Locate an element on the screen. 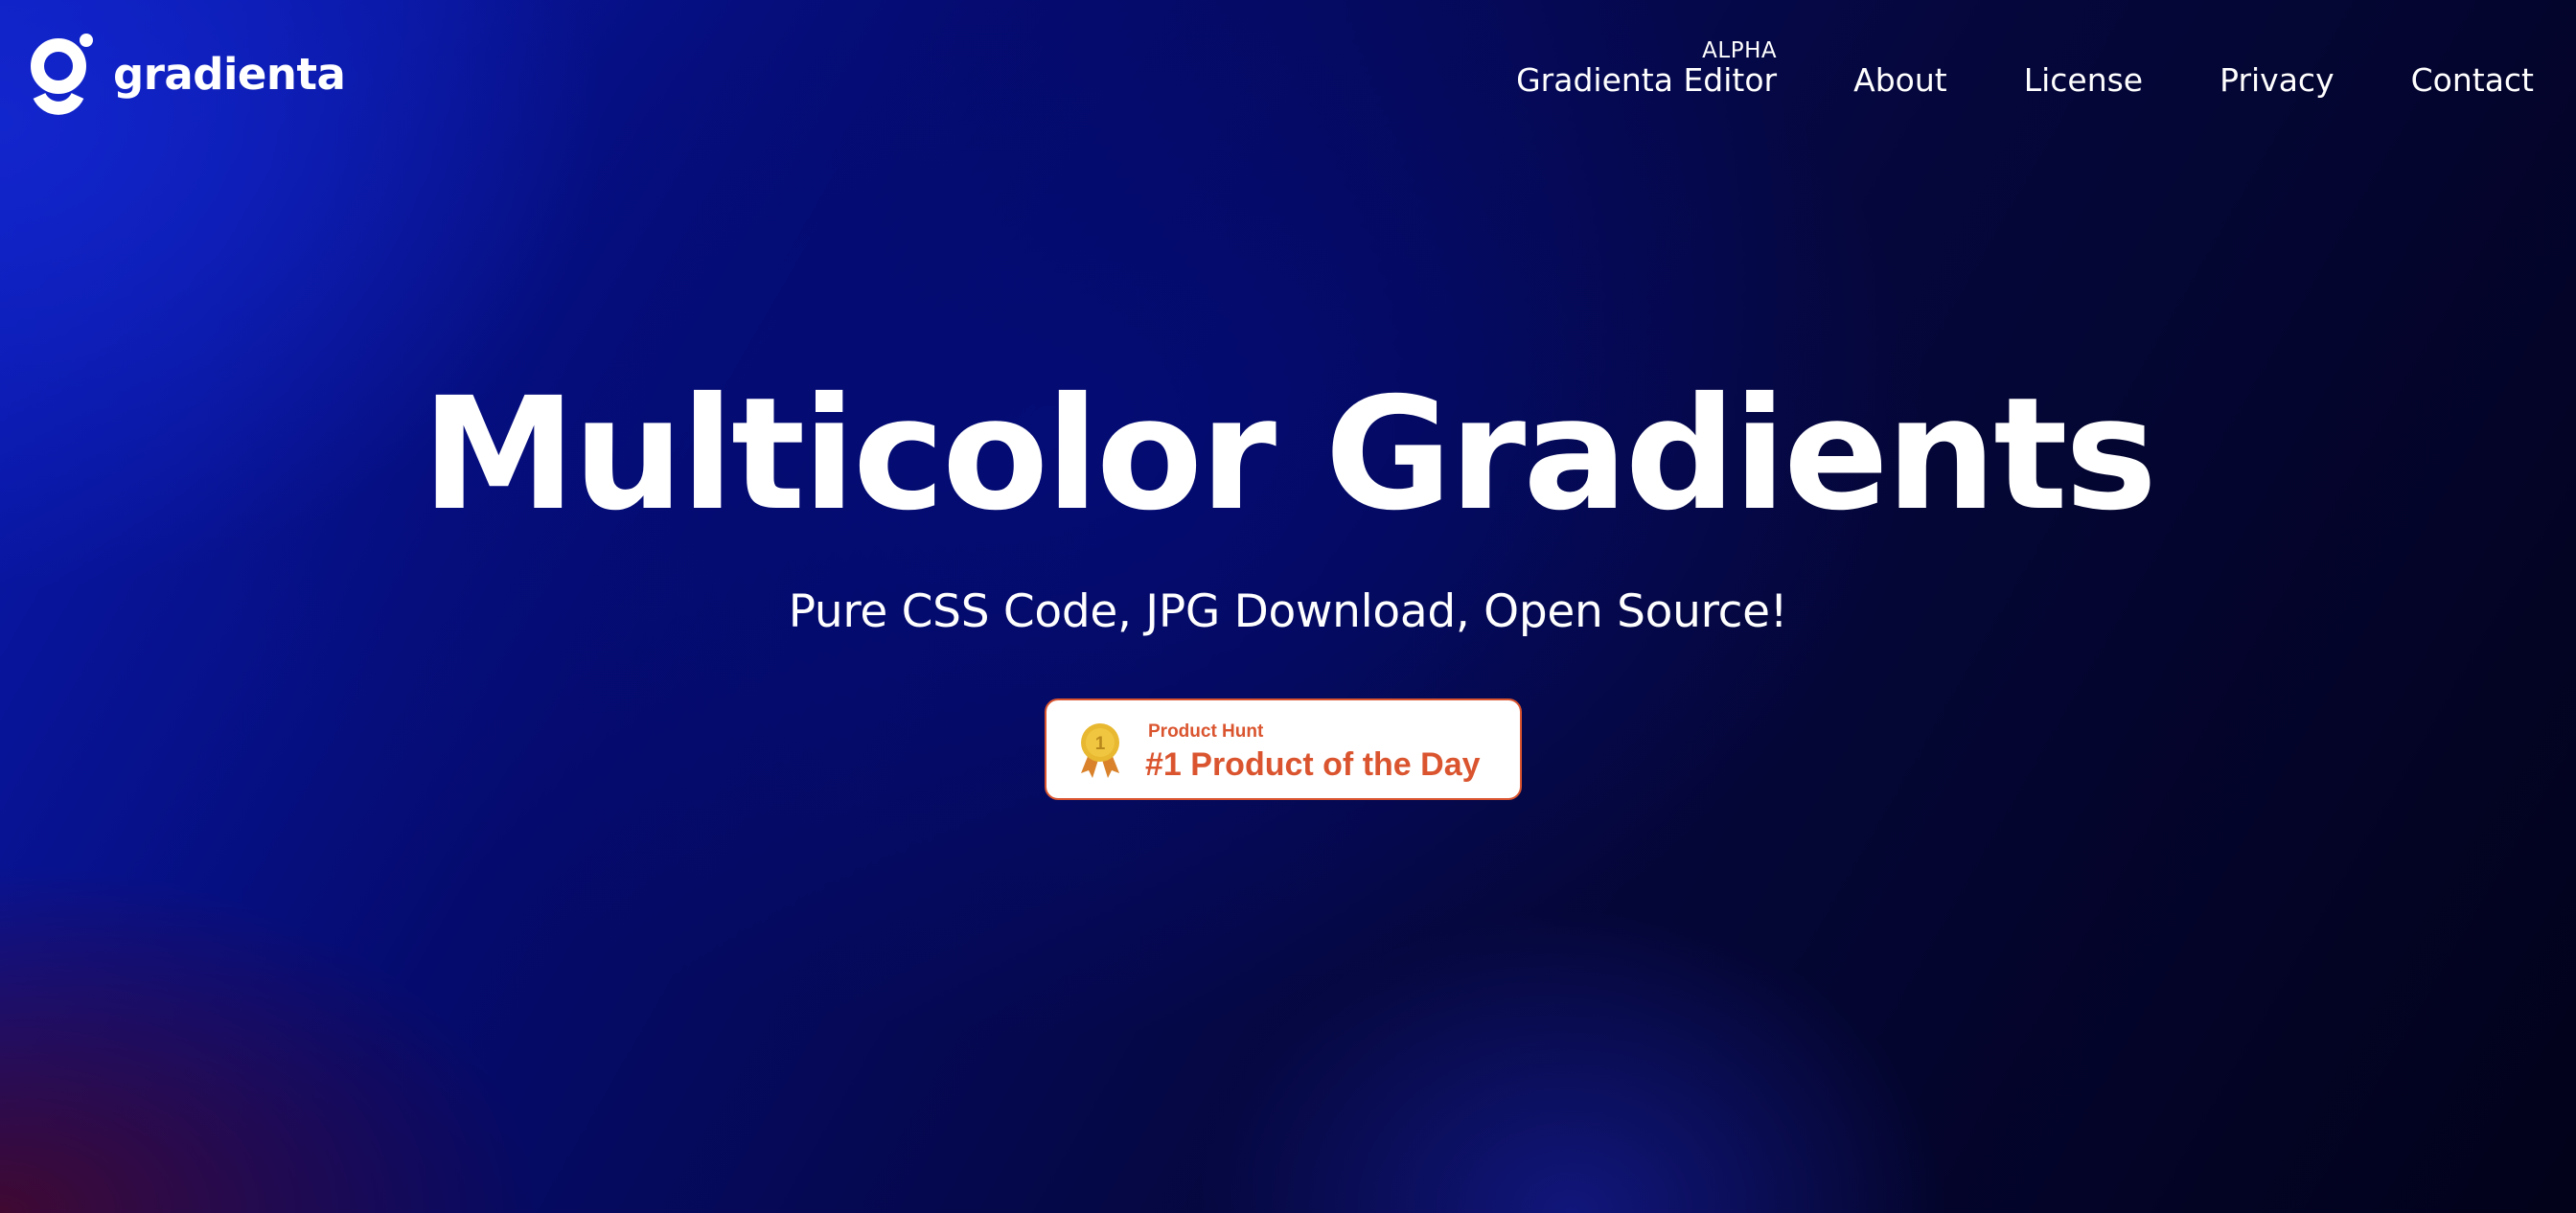 The image size is (2576, 1213). gold-medal-icon: 1 is located at coordinates (1100, 750).